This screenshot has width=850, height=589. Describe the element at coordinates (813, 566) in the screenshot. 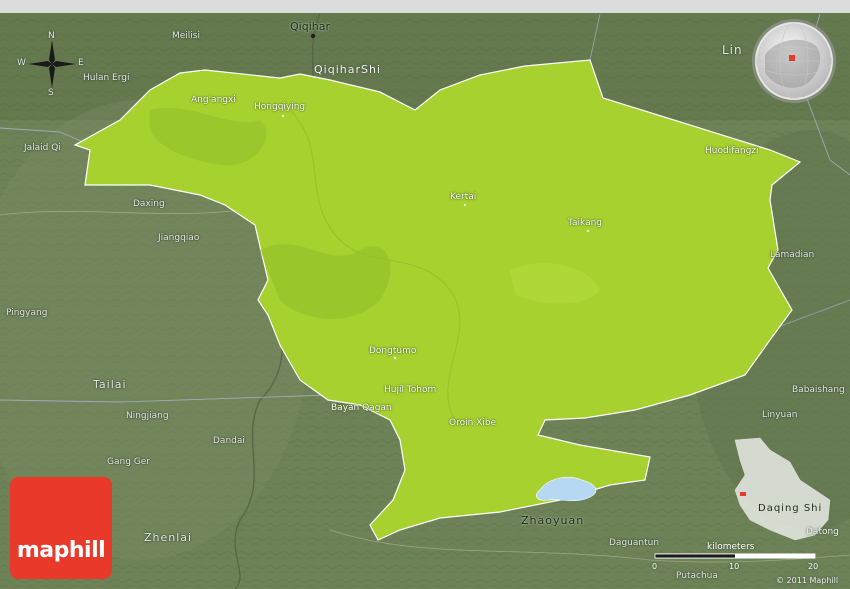

I see `scale-tick-20: 20` at that location.